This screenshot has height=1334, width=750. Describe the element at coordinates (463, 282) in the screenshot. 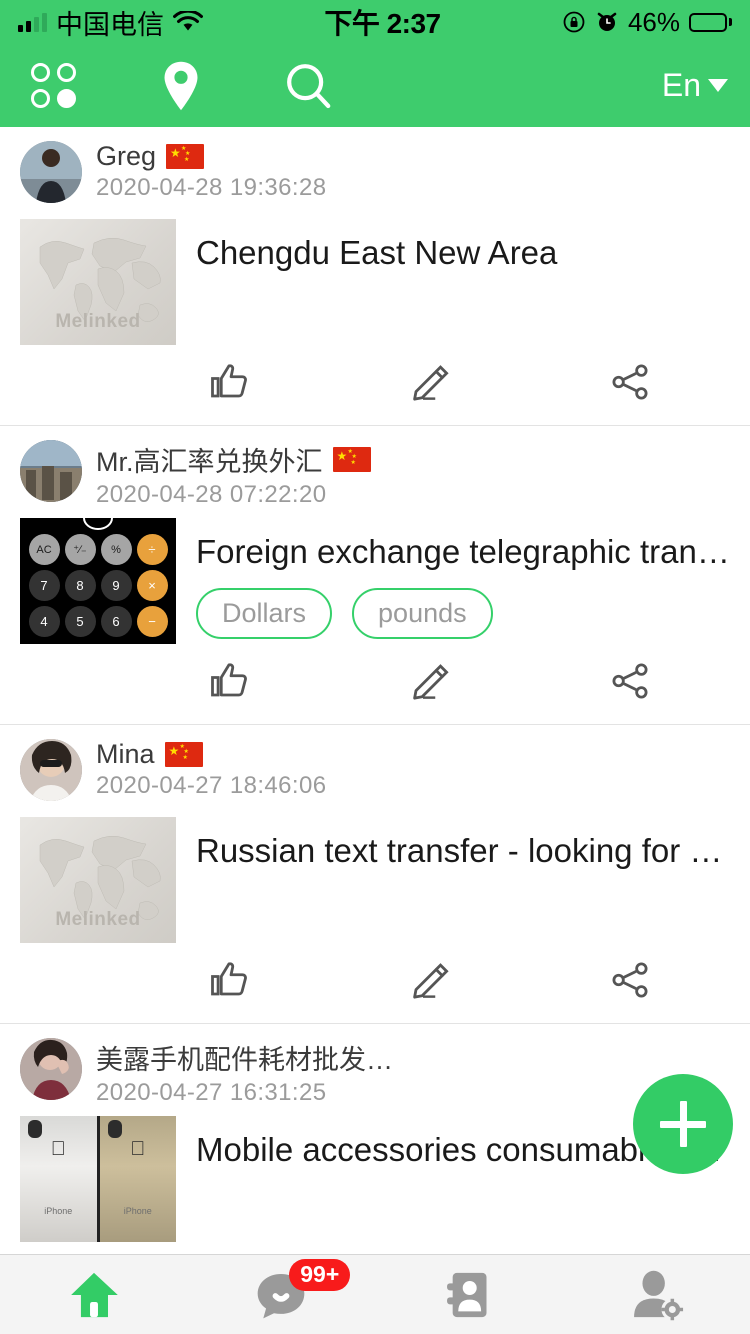

I see `post-title-column: Chengdu East New Area` at that location.